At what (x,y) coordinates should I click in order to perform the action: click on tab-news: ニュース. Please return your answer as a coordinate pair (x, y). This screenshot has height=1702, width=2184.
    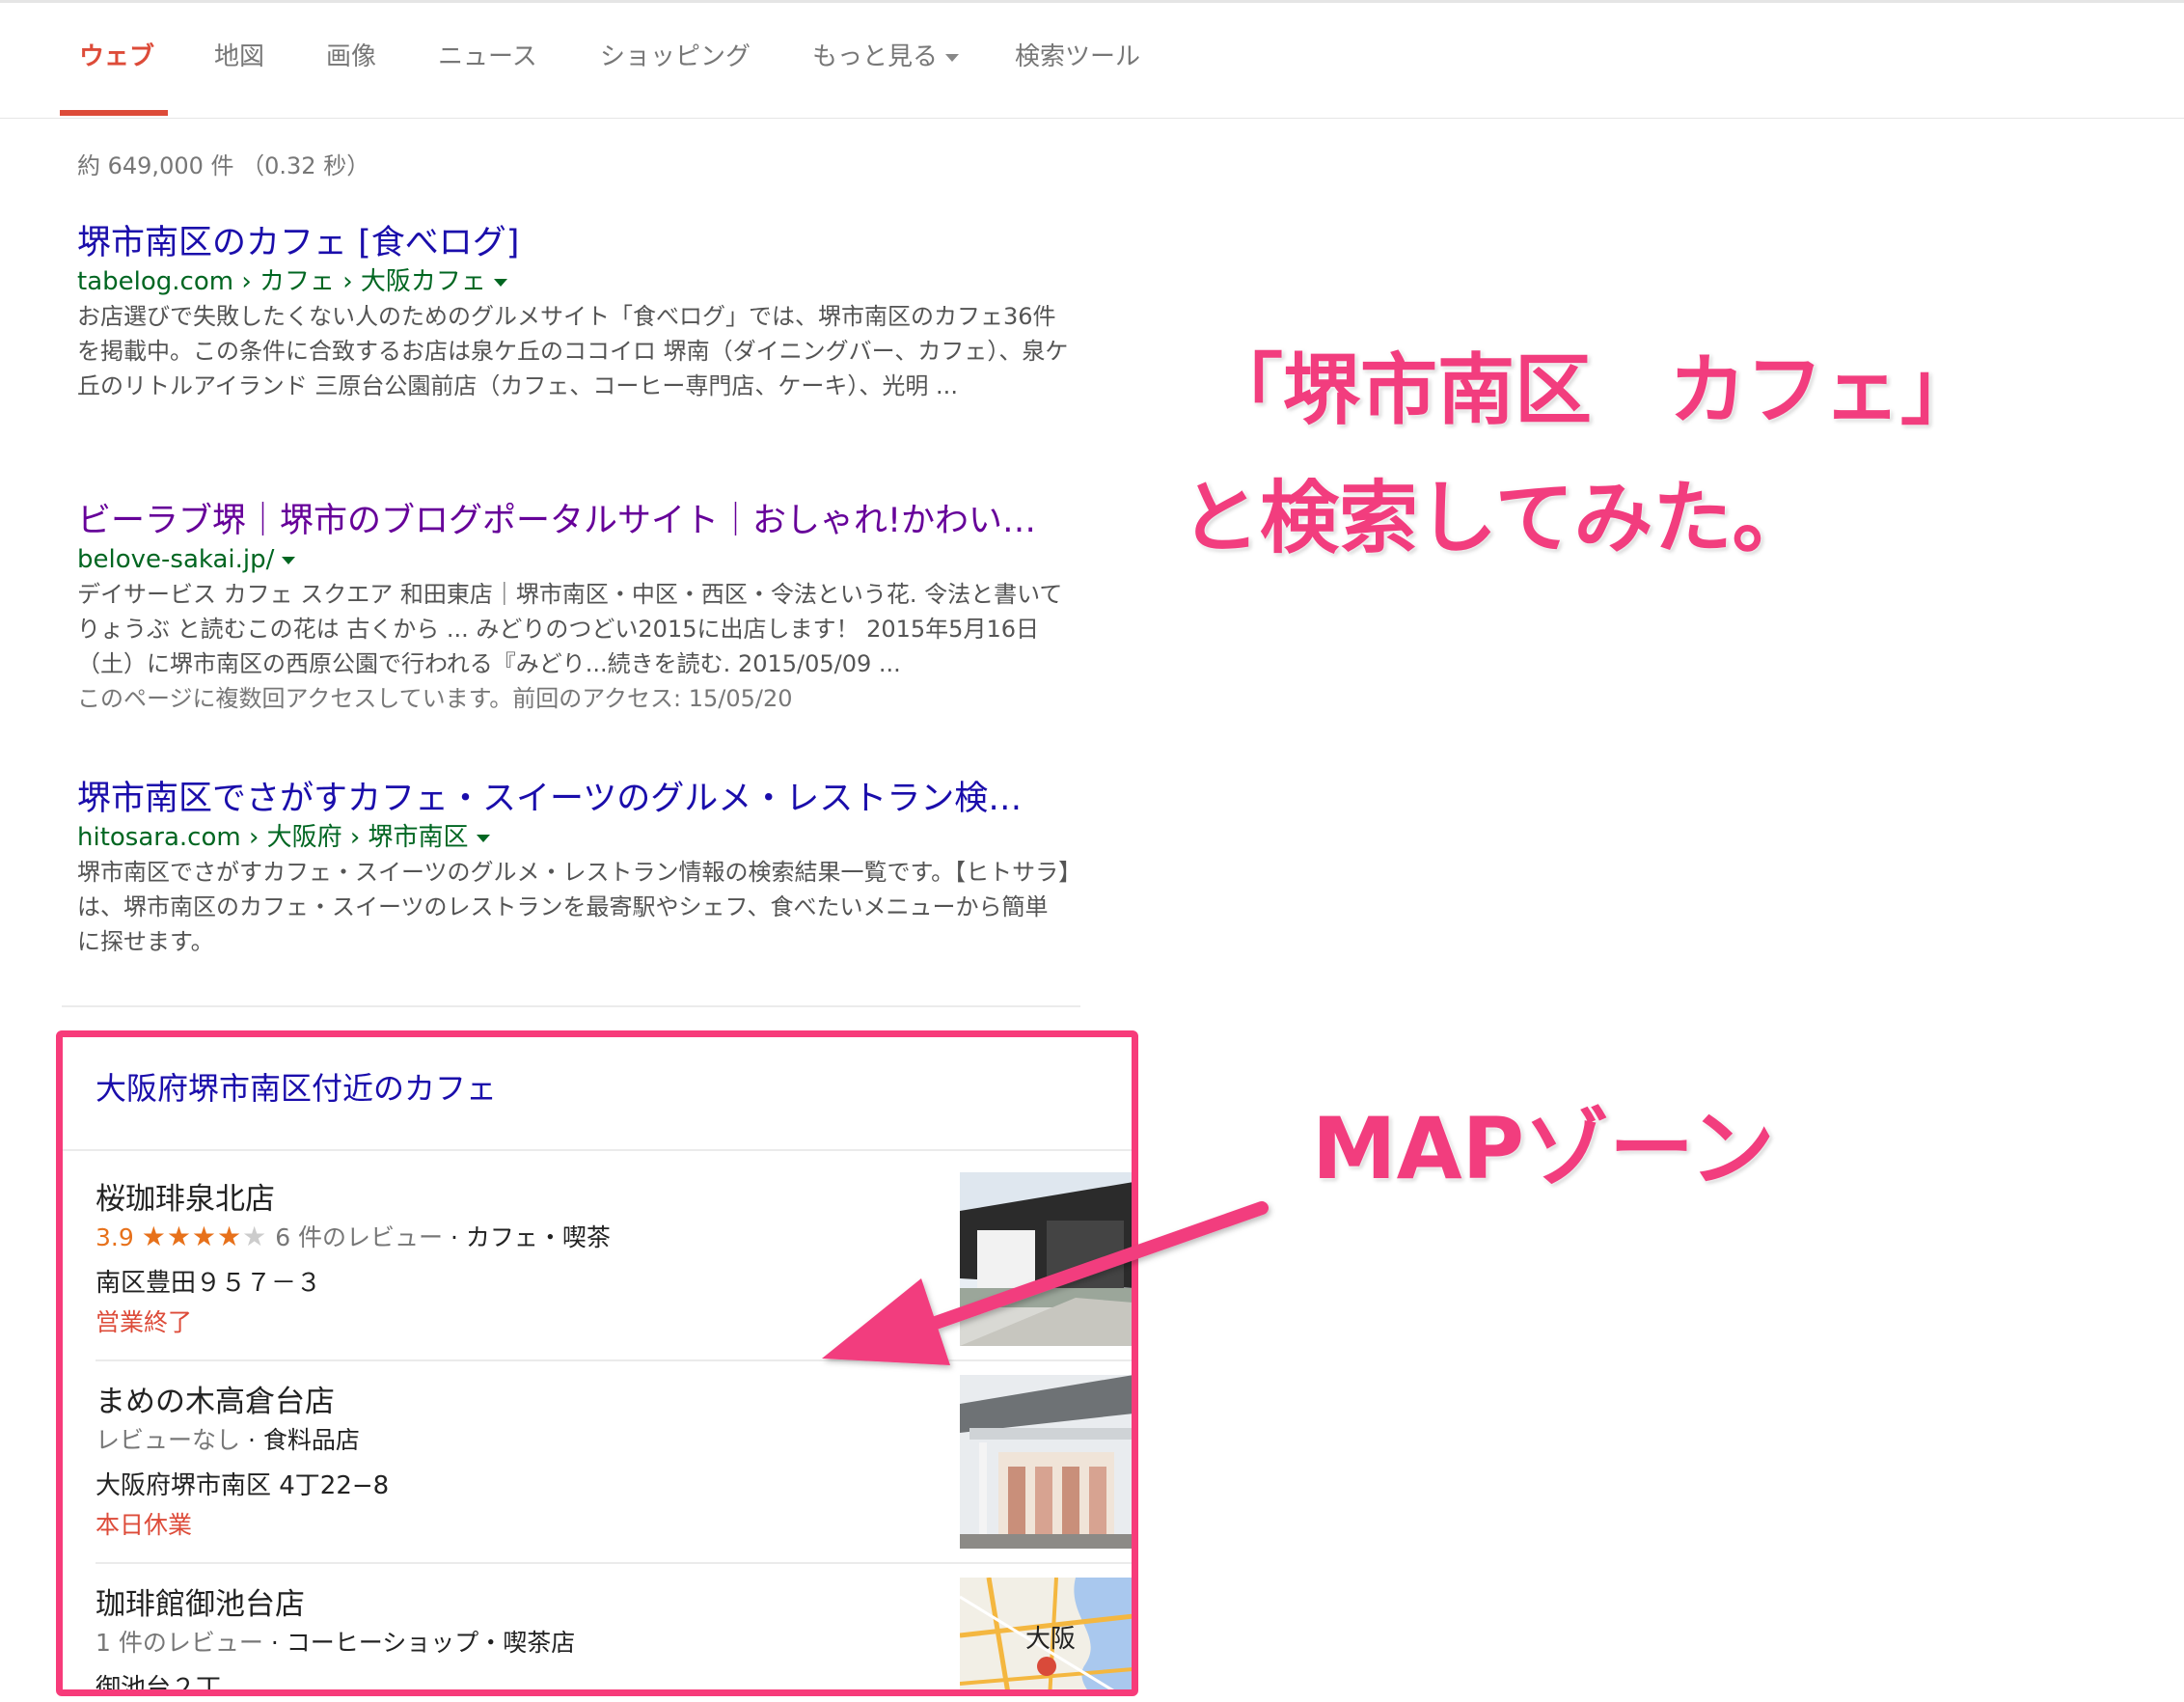
    Looking at the image, I should click on (487, 55).